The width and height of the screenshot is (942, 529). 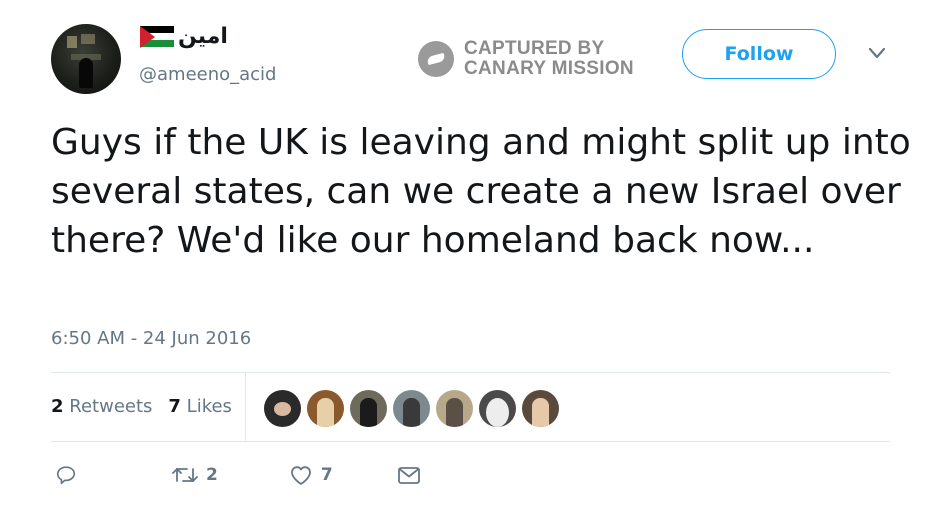 I want to click on likes-count: 7, so click(x=174, y=406).